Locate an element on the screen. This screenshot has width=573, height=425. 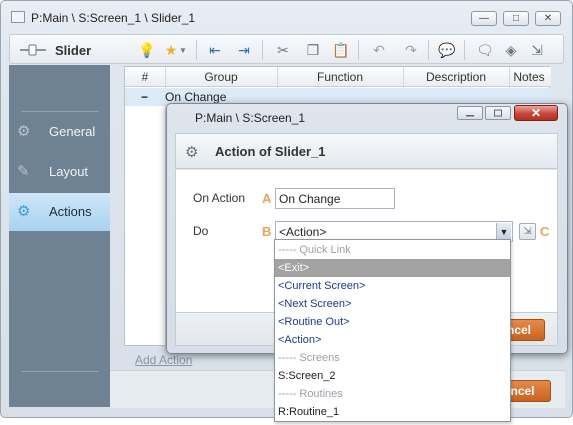
dropdown-header-routines: ----- Routines is located at coordinates (310, 394).